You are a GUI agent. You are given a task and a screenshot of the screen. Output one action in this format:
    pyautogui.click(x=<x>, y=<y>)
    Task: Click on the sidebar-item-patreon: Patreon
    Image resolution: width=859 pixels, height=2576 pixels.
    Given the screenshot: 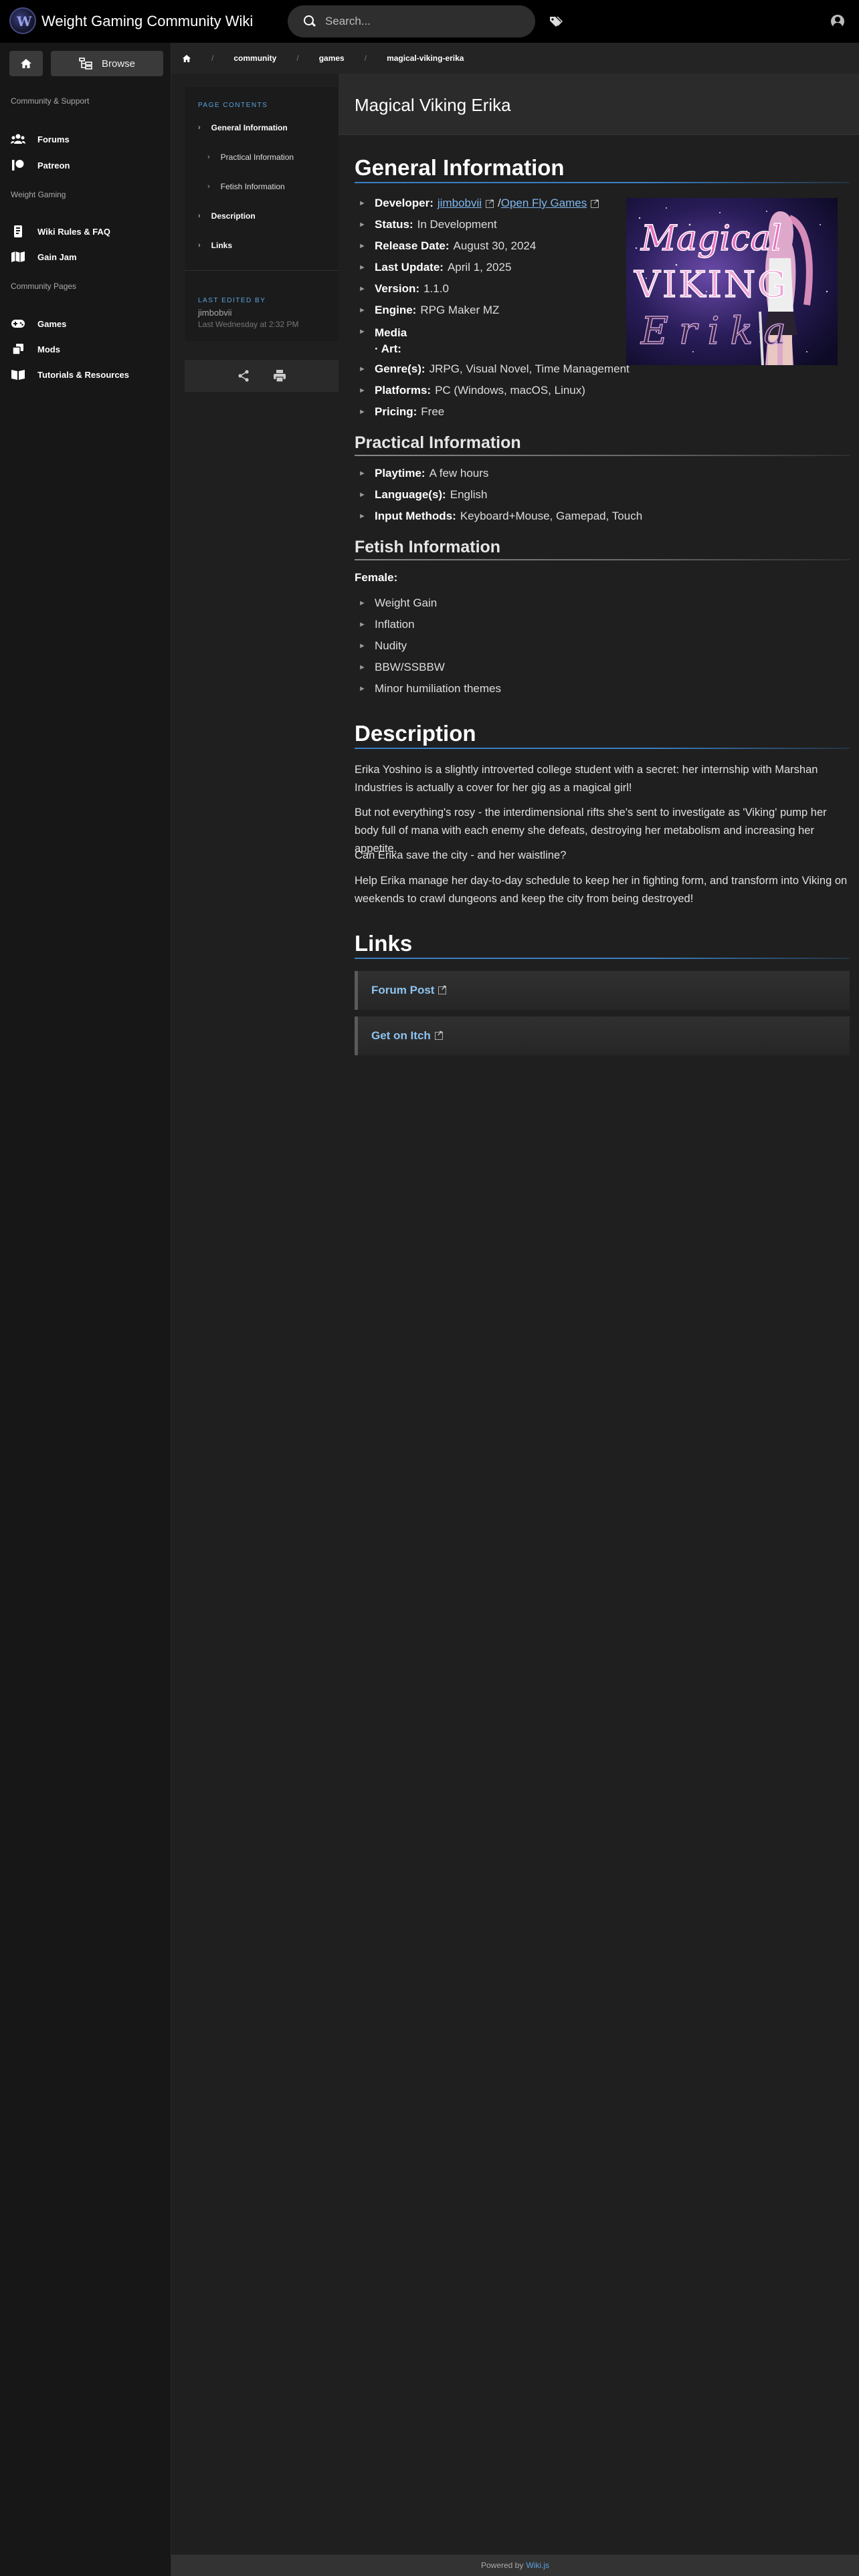 What is the action you would take?
    pyautogui.click(x=40, y=166)
    